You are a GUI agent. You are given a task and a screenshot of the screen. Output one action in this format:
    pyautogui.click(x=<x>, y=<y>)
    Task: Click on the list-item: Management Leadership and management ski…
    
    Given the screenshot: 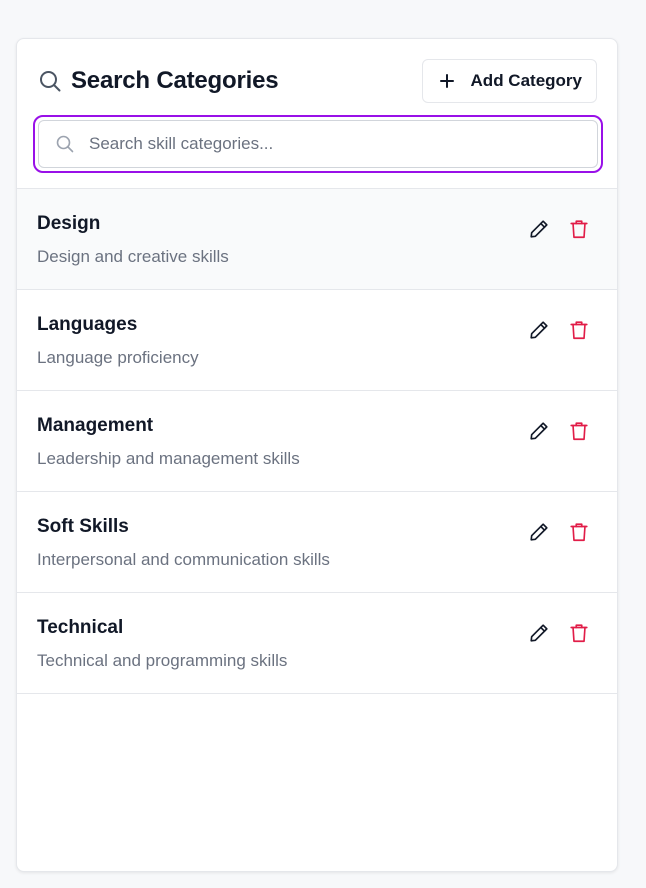 What is the action you would take?
    pyautogui.click(x=317, y=441)
    